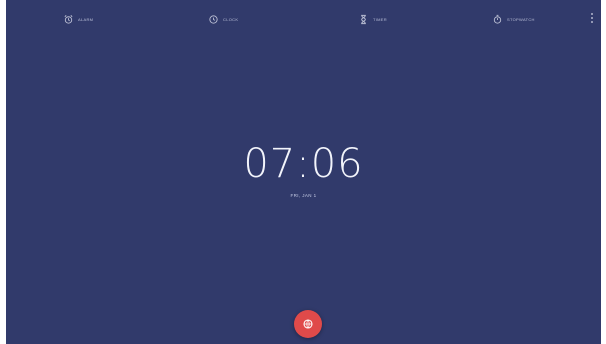  I want to click on world-clock-button, so click(308, 324).